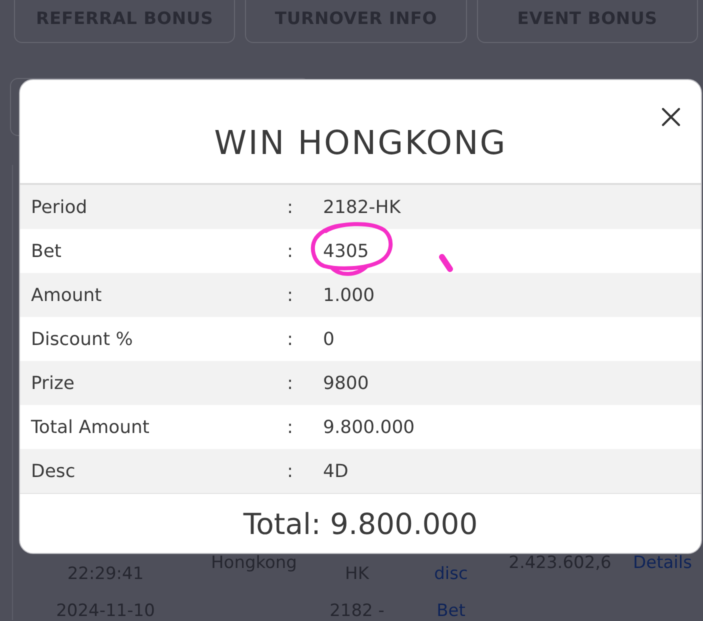  What do you see at coordinates (369, 427) in the screenshot?
I see `row-value: 9.800.000` at bounding box center [369, 427].